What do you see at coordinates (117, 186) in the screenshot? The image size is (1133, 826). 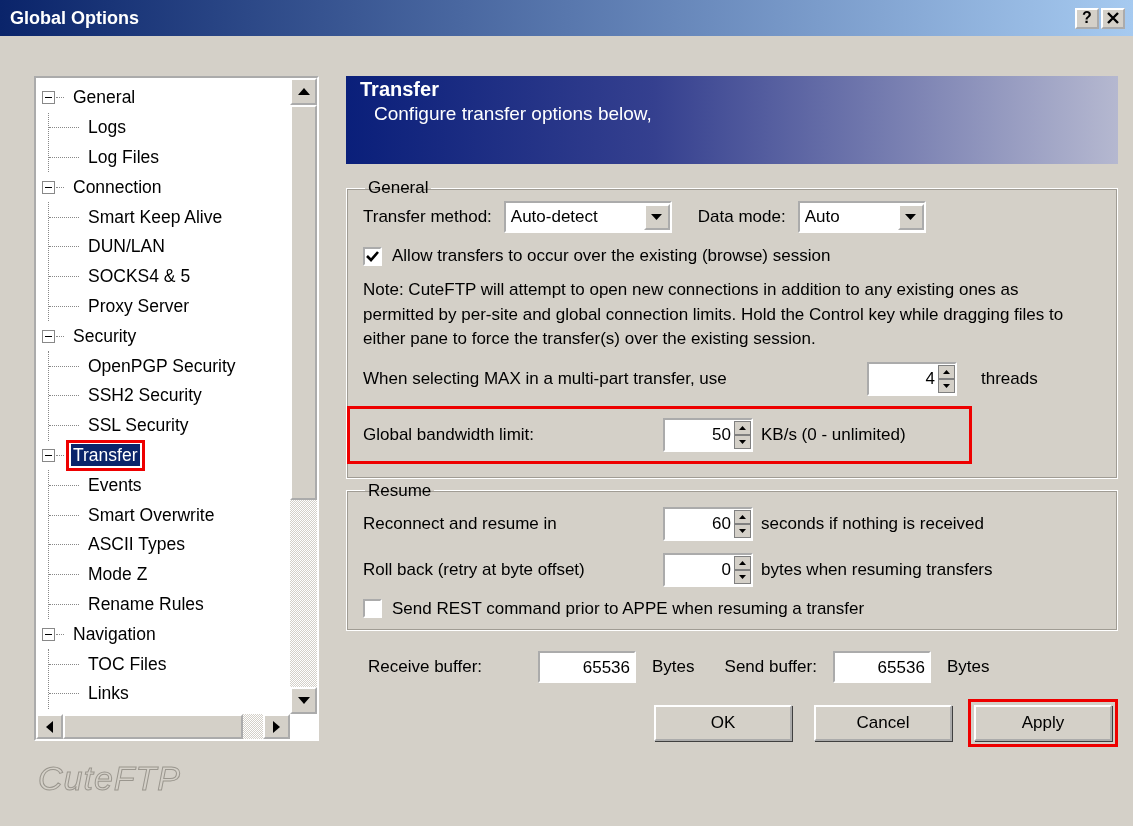 I see `tree-item: Connection` at bounding box center [117, 186].